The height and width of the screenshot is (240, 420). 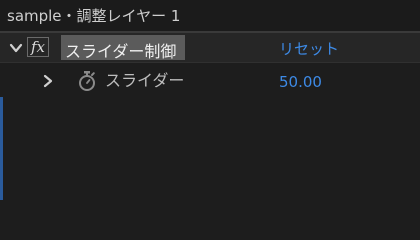 What do you see at coordinates (309, 48) in the screenshot?
I see `reset-button: リセット` at bounding box center [309, 48].